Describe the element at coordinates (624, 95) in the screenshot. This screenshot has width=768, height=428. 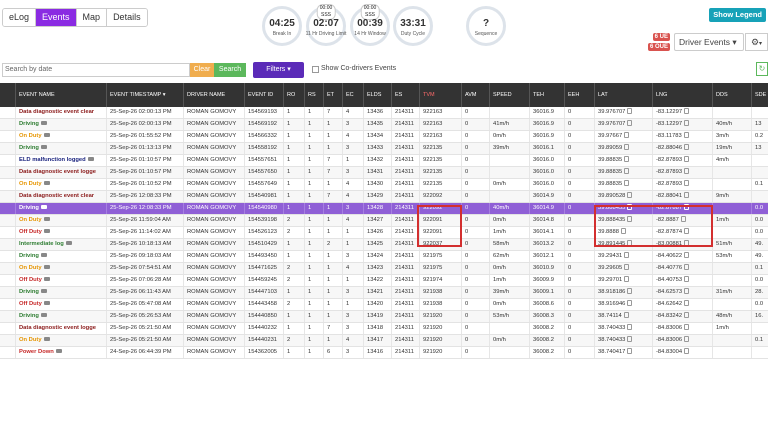
I see `header-lat: LAT` at that location.